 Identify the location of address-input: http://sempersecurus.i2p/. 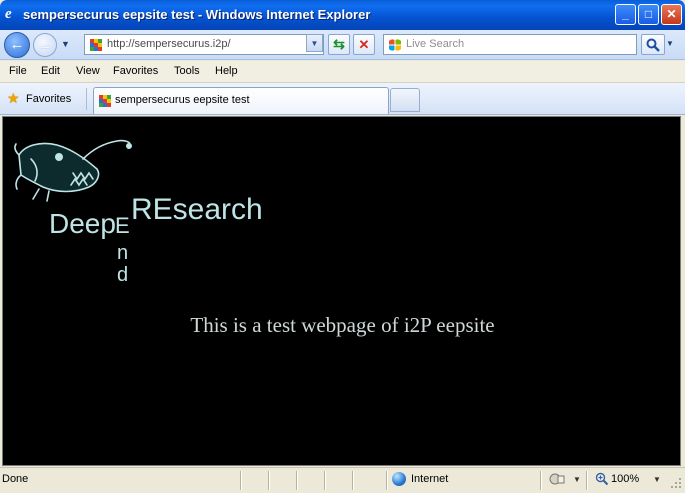
(169, 44).